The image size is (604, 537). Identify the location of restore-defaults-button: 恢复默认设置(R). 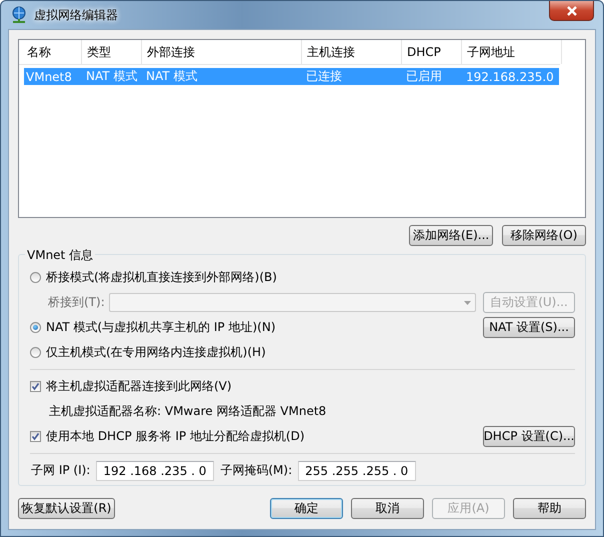
(66, 508).